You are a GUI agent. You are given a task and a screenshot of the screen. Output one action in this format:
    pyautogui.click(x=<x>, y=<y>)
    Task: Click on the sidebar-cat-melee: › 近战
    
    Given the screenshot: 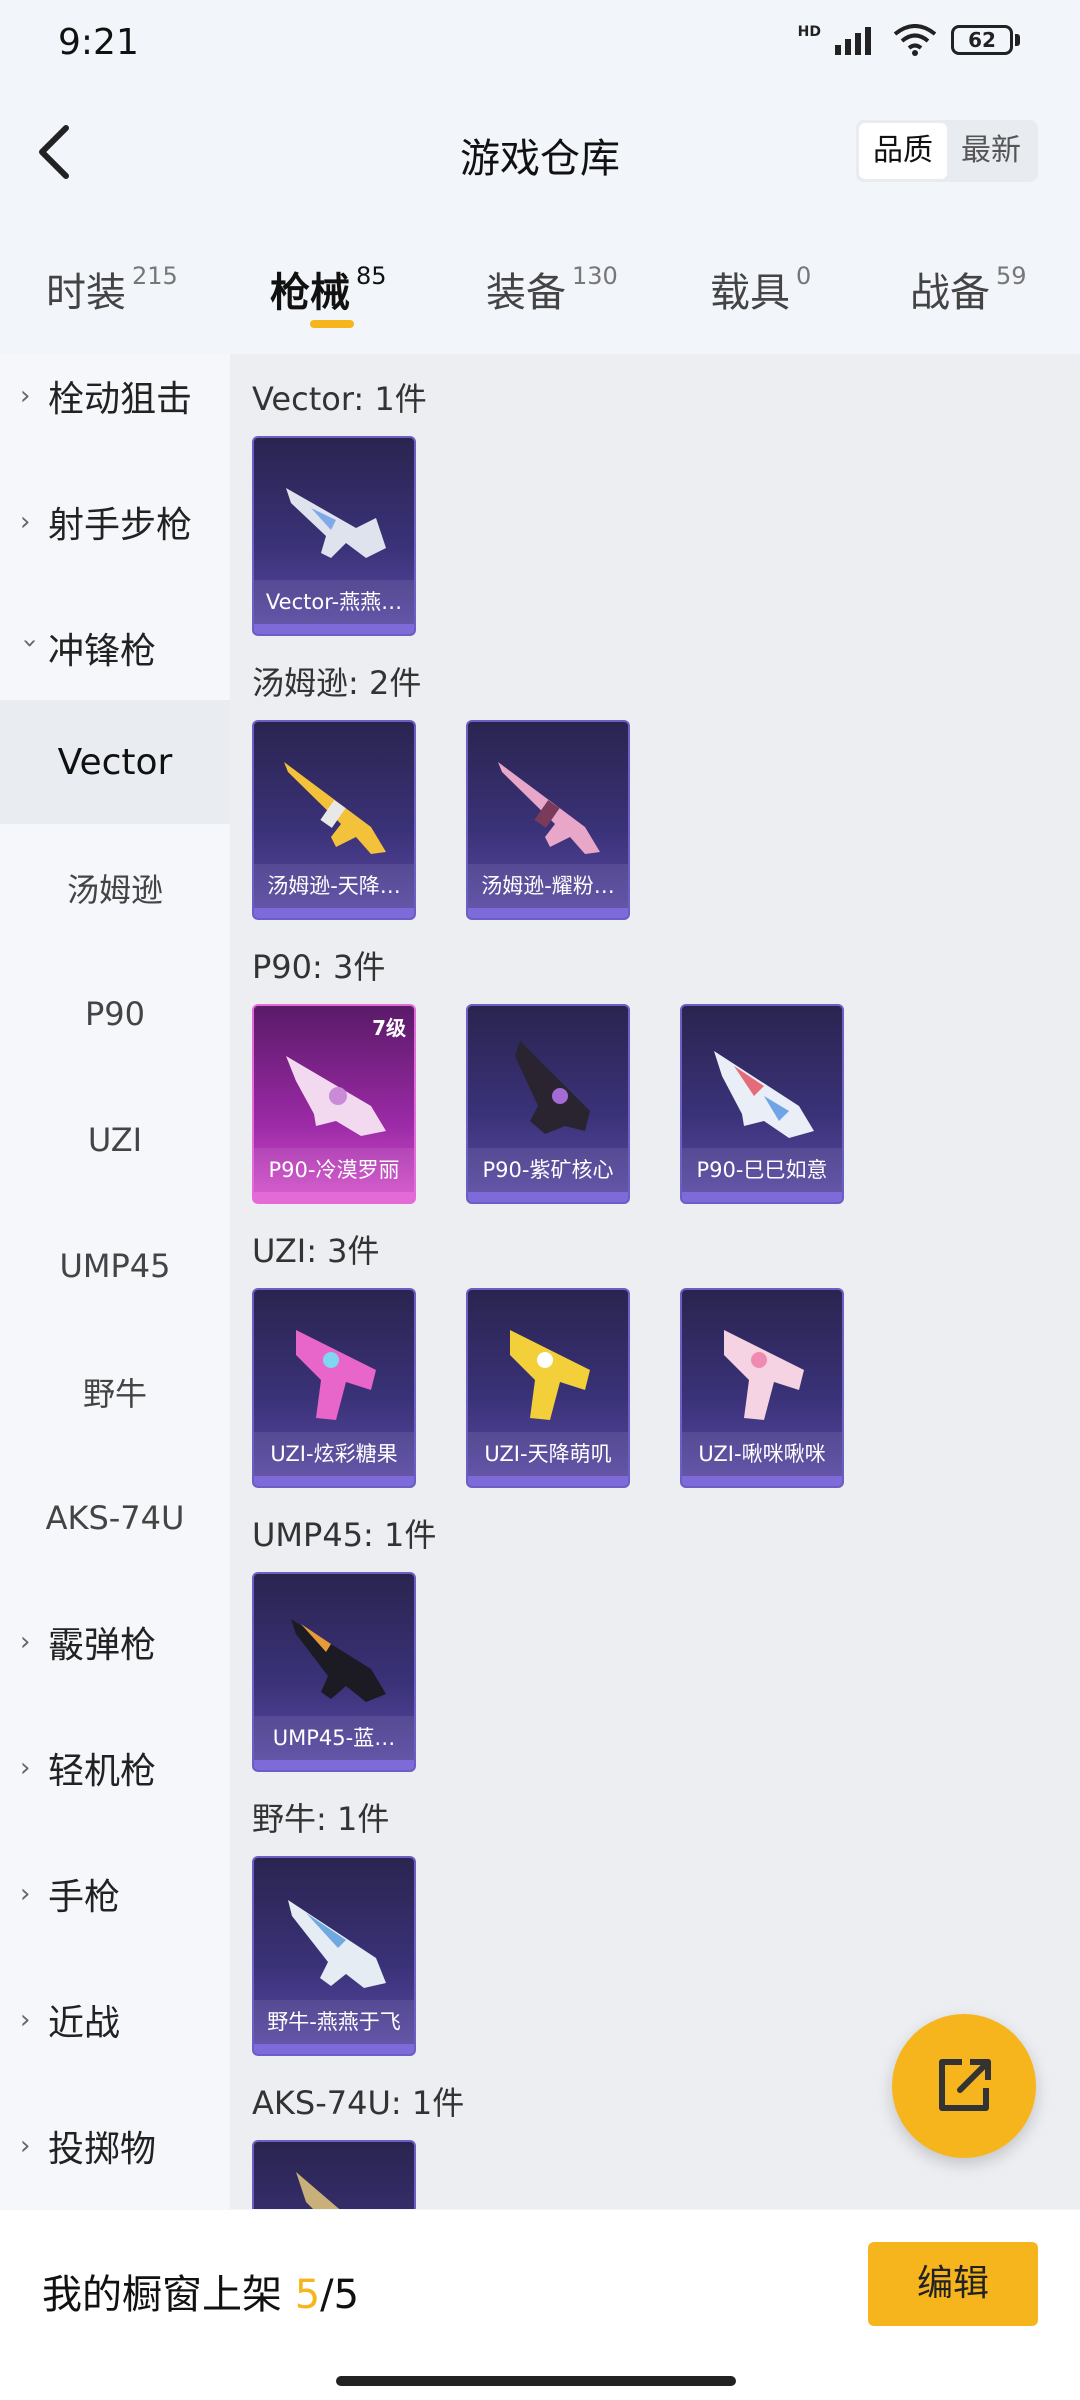 What is the action you would take?
    pyautogui.click(x=115, y=2020)
    